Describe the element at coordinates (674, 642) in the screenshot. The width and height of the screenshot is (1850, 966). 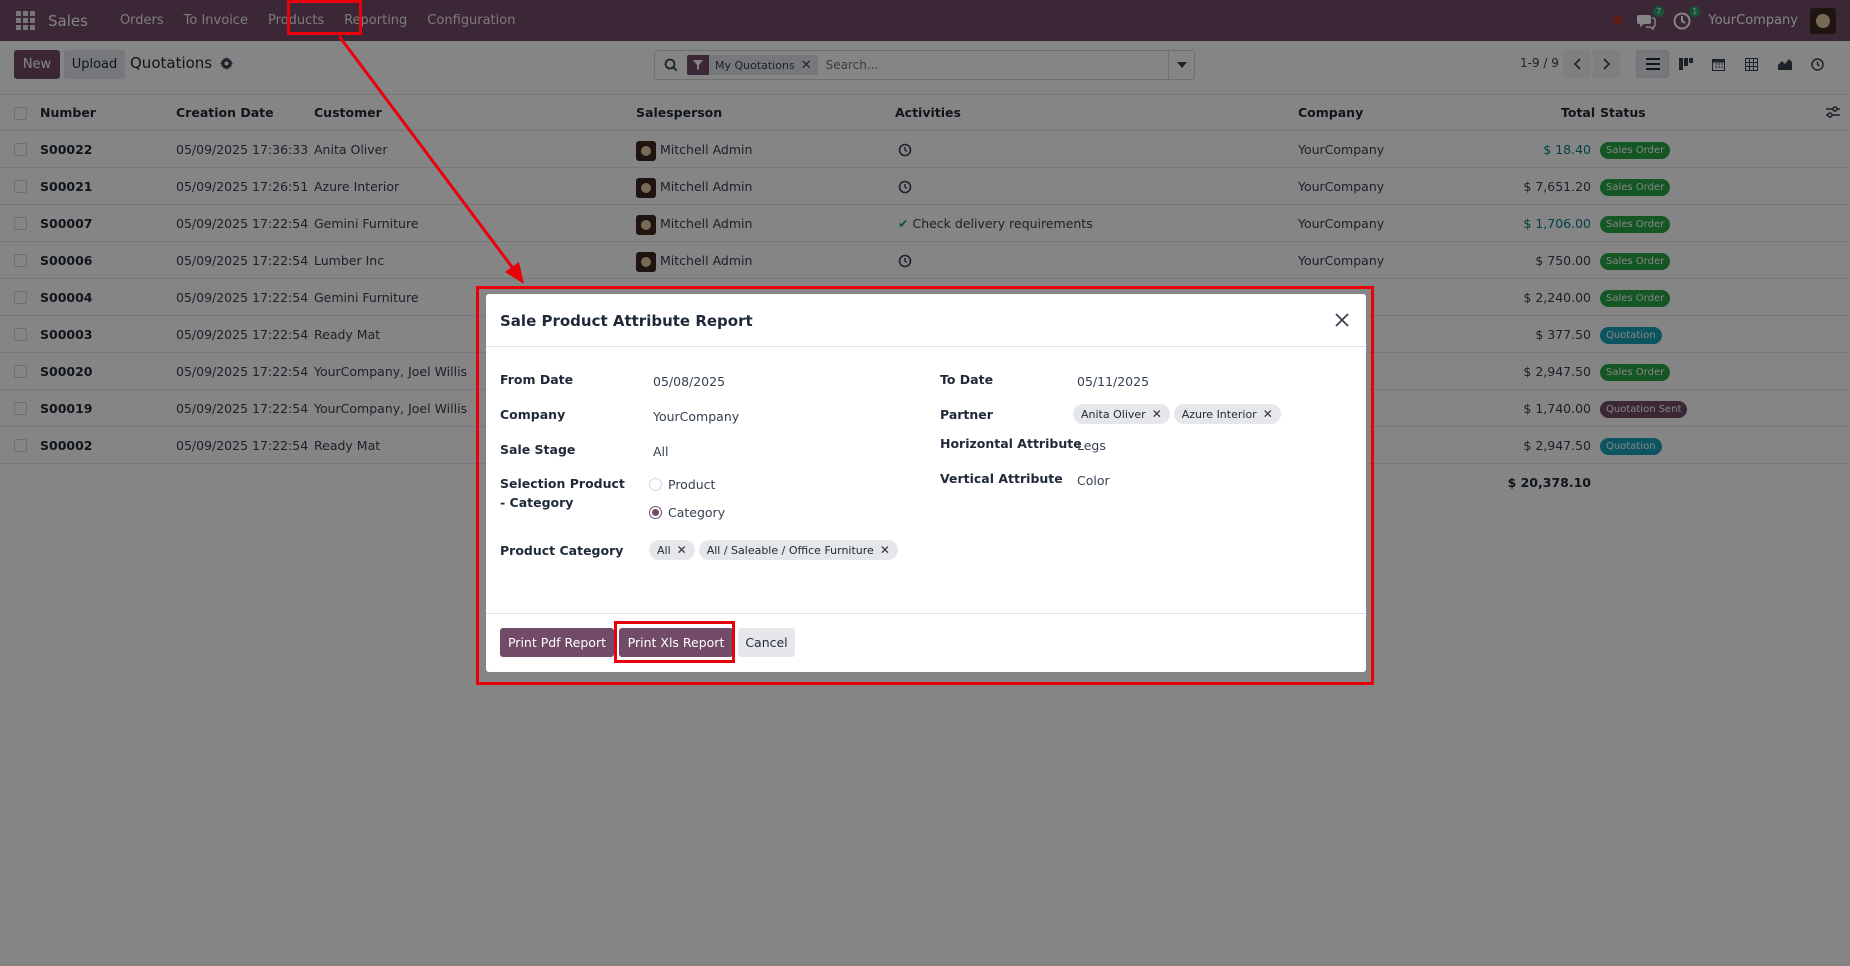
I see `annotation-box-xls-button` at that location.